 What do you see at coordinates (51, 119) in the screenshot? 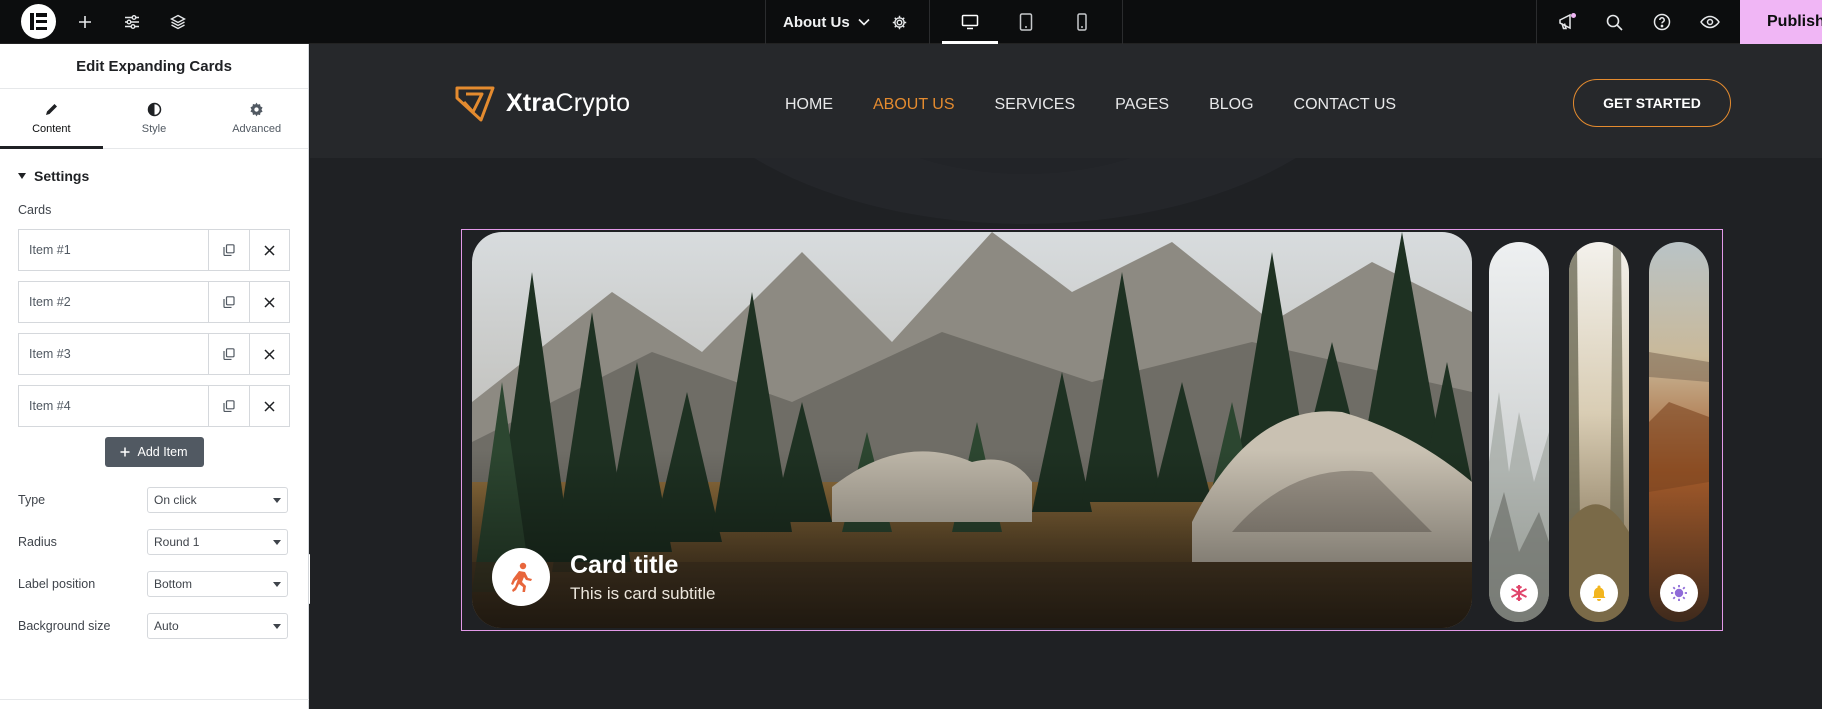
I see `tab-content: Content` at bounding box center [51, 119].